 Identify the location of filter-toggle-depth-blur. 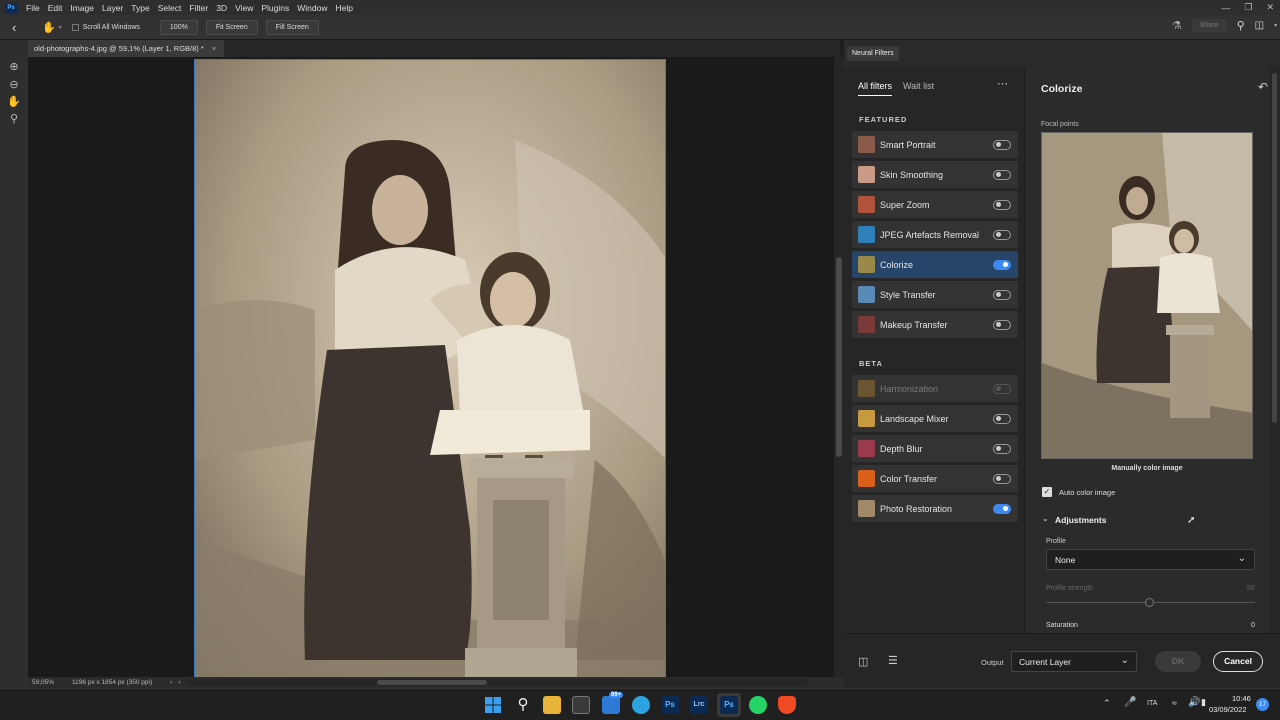
(1002, 448).